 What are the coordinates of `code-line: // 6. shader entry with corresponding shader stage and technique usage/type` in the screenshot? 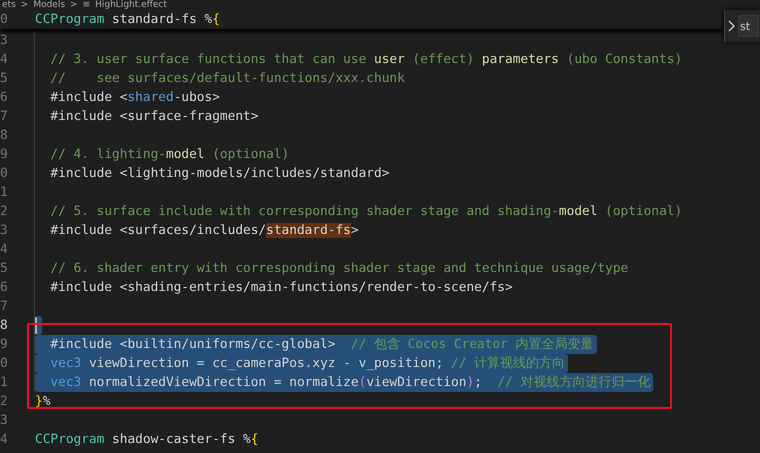 It's located at (338, 269).